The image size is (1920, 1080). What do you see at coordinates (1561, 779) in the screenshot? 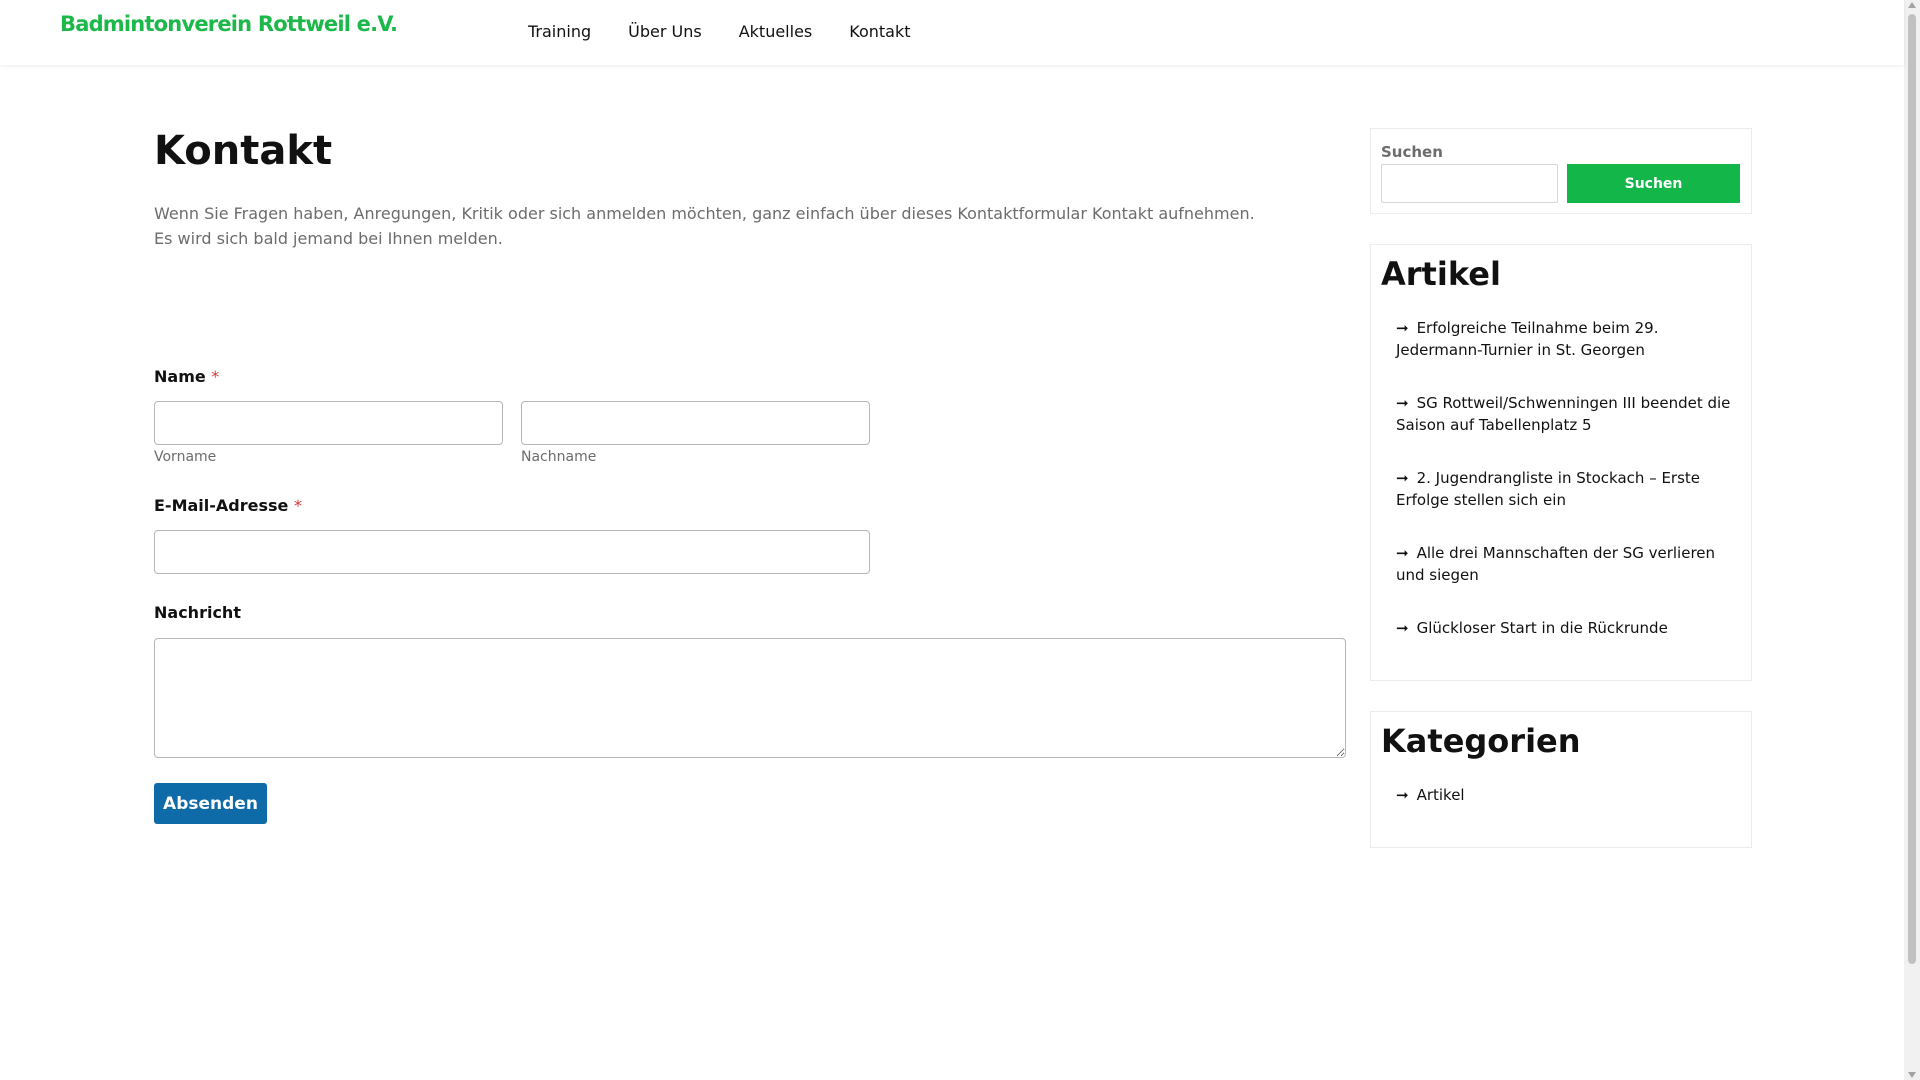
I see `categories-widget: Kategorien ➞ Artikel` at bounding box center [1561, 779].